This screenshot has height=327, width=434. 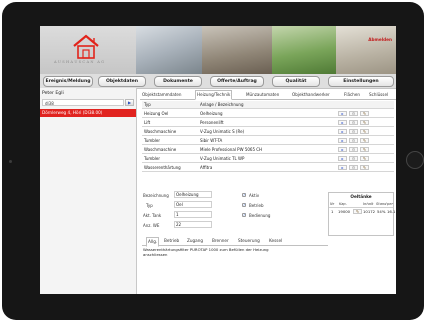 I want to click on nav-dokumente-button: Dokumente, so click(x=178, y=81).